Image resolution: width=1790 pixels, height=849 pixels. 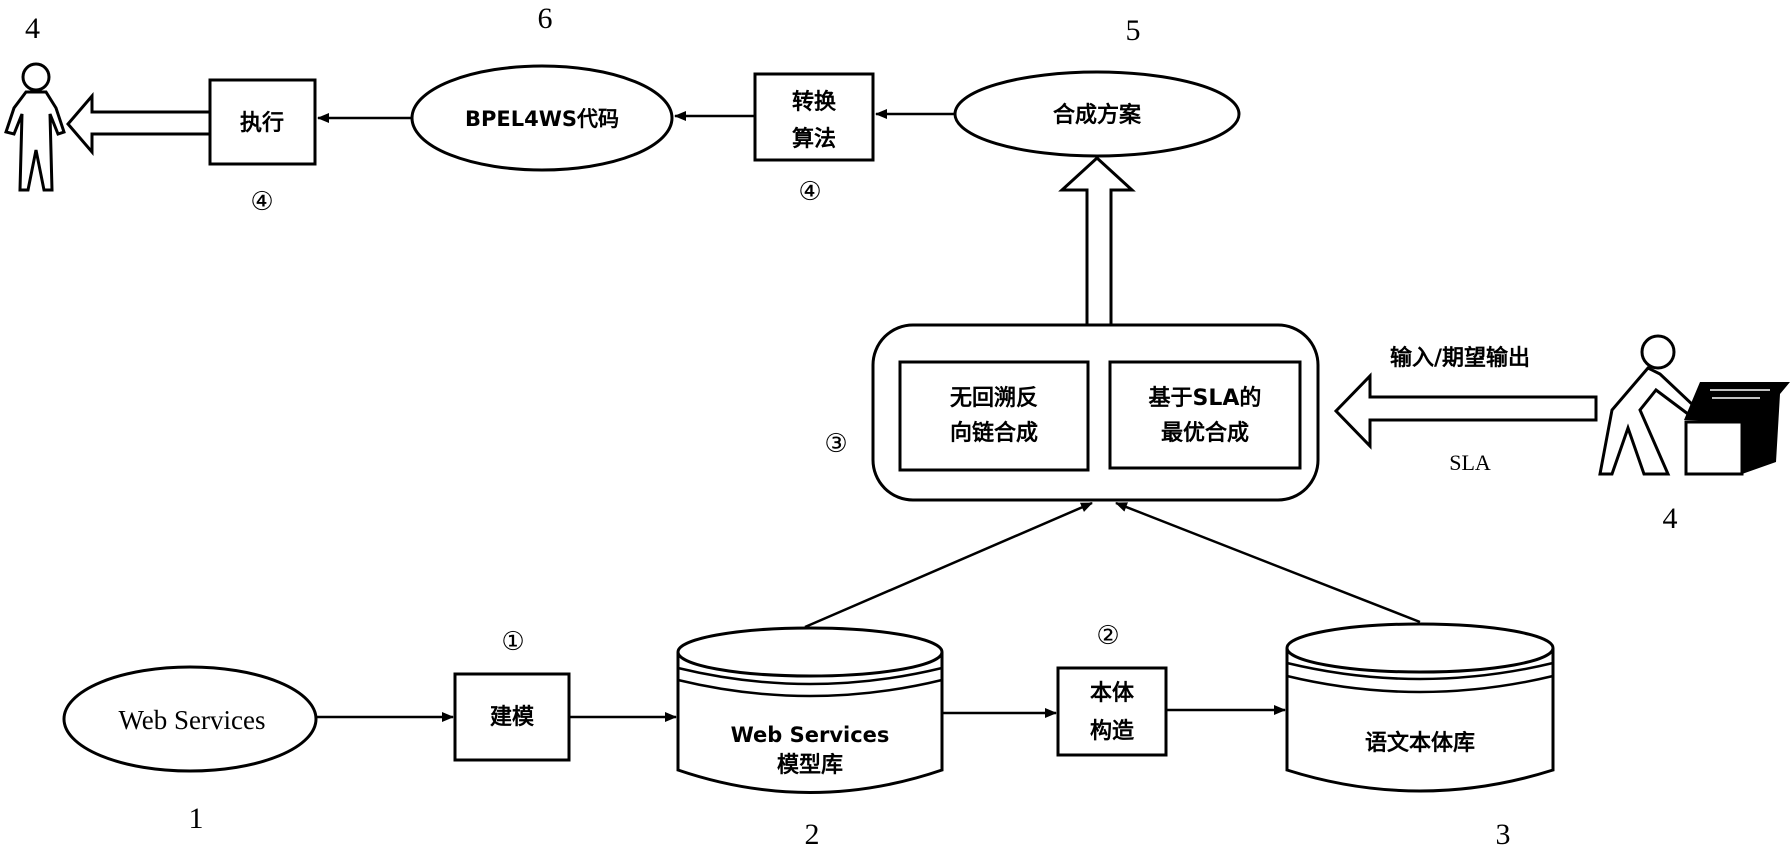 What do you see at coordinates (138, 124) in the screenshot?
I see `block-arrow-execute-to-user` at bounding box center [138, 124].